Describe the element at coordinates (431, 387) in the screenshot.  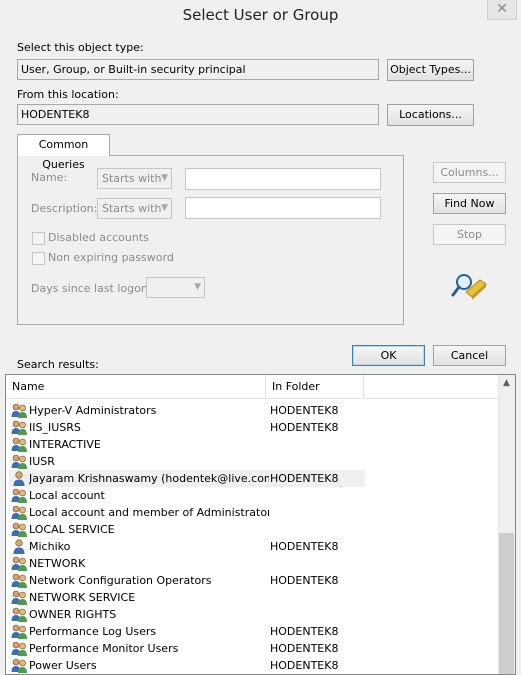
I see `column-header-filler` at that location.